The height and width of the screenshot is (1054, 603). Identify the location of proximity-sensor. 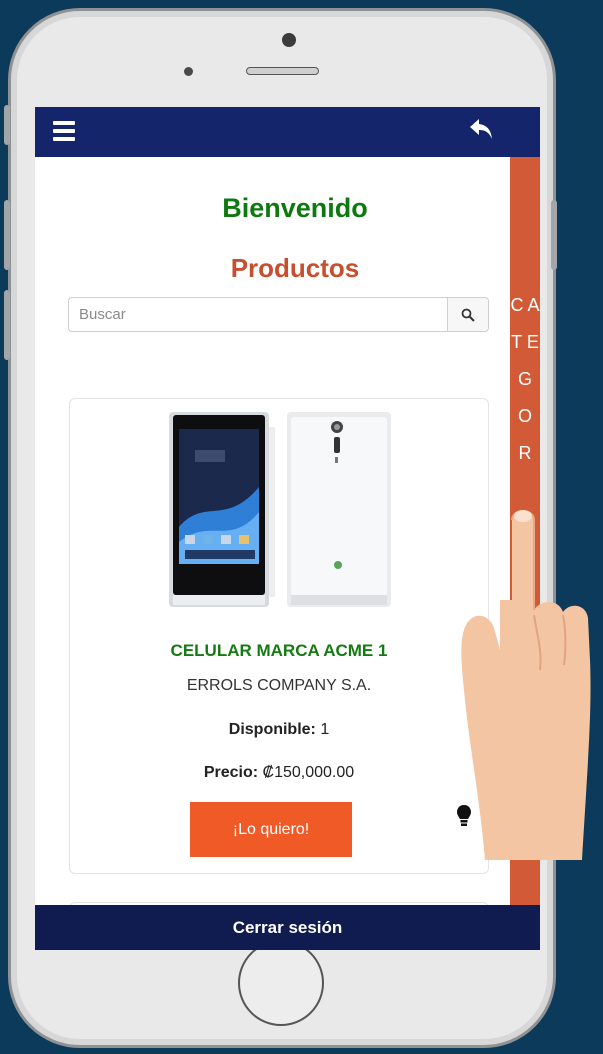
(188, 71).